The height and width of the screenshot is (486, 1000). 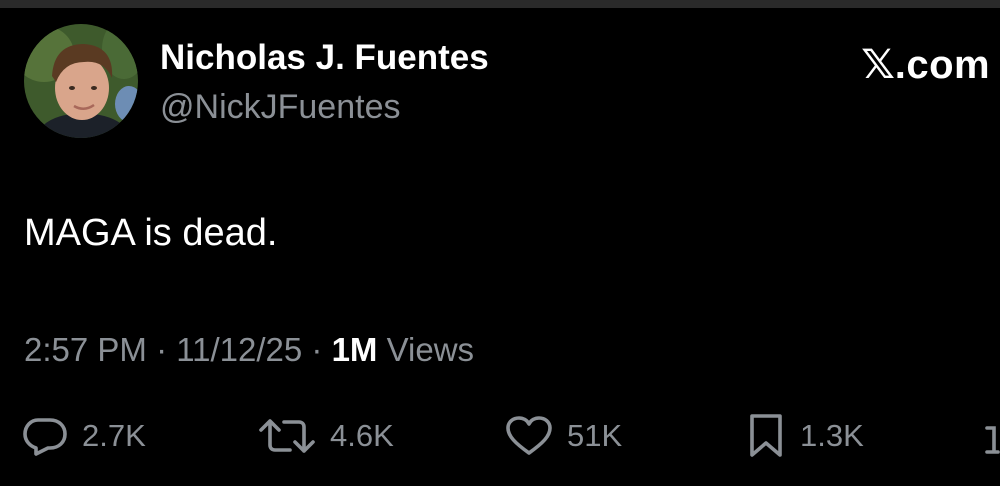 What do you see at coordinates (500, 436) in the screenshot?
I see `tweet-actions: 2.7K 4.6K 51K 1.3K` at bounding box center [500, 436].